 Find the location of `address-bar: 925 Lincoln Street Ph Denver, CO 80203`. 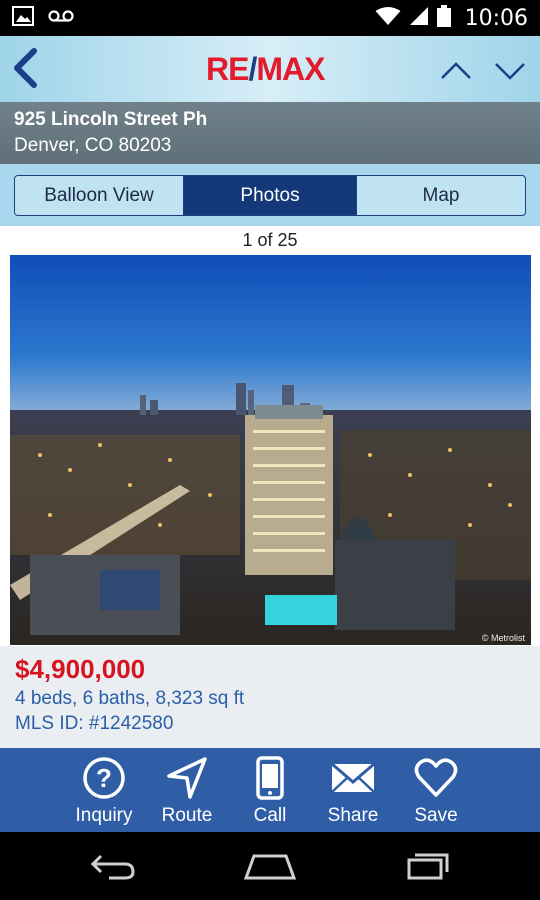

address-bar: 925 Lincoln Street Ph Denver, CO 80203 is located at coordinates (270, 133).